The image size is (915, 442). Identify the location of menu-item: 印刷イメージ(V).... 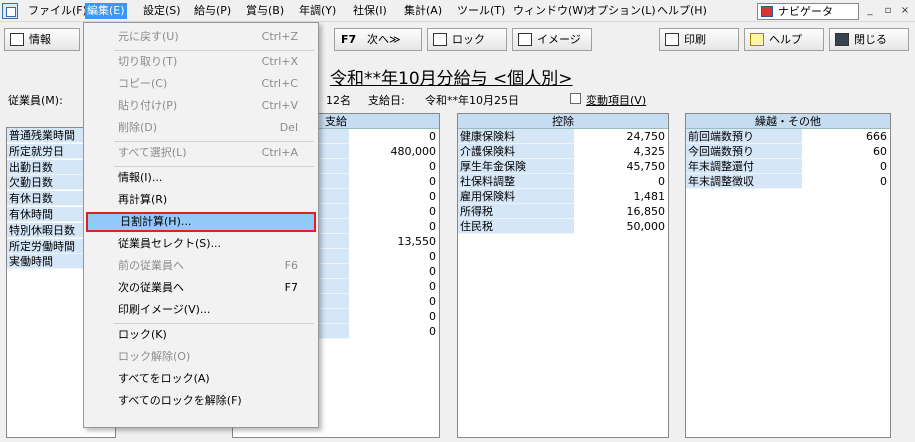
(201, 310).